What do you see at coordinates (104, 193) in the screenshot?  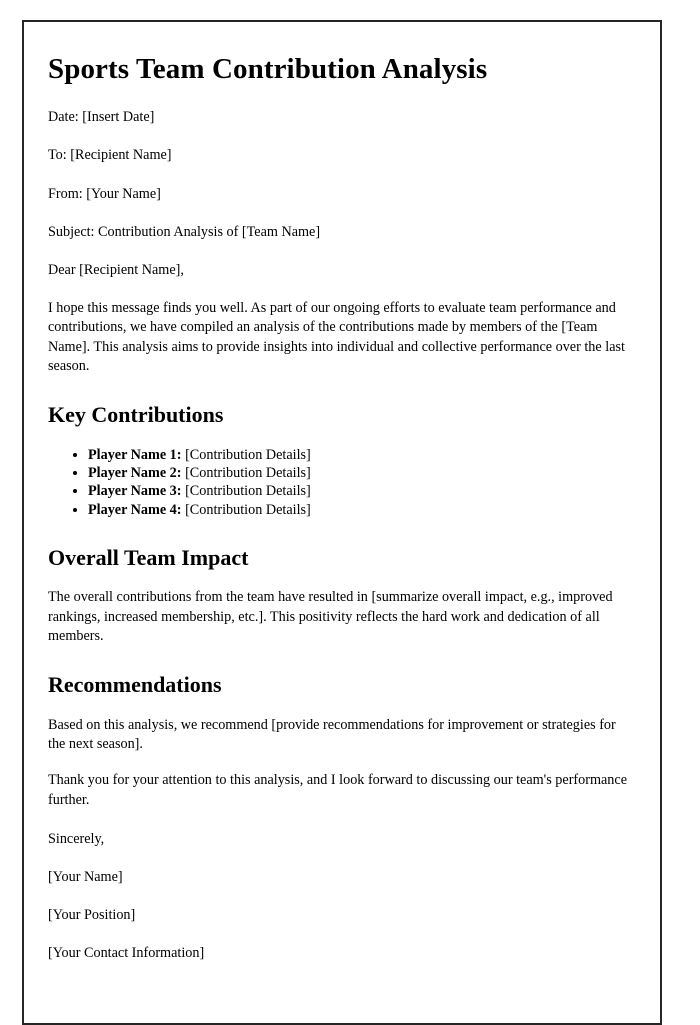 I see `meta-line-from: From: [Your Name]` at bounding box center [104, 193].